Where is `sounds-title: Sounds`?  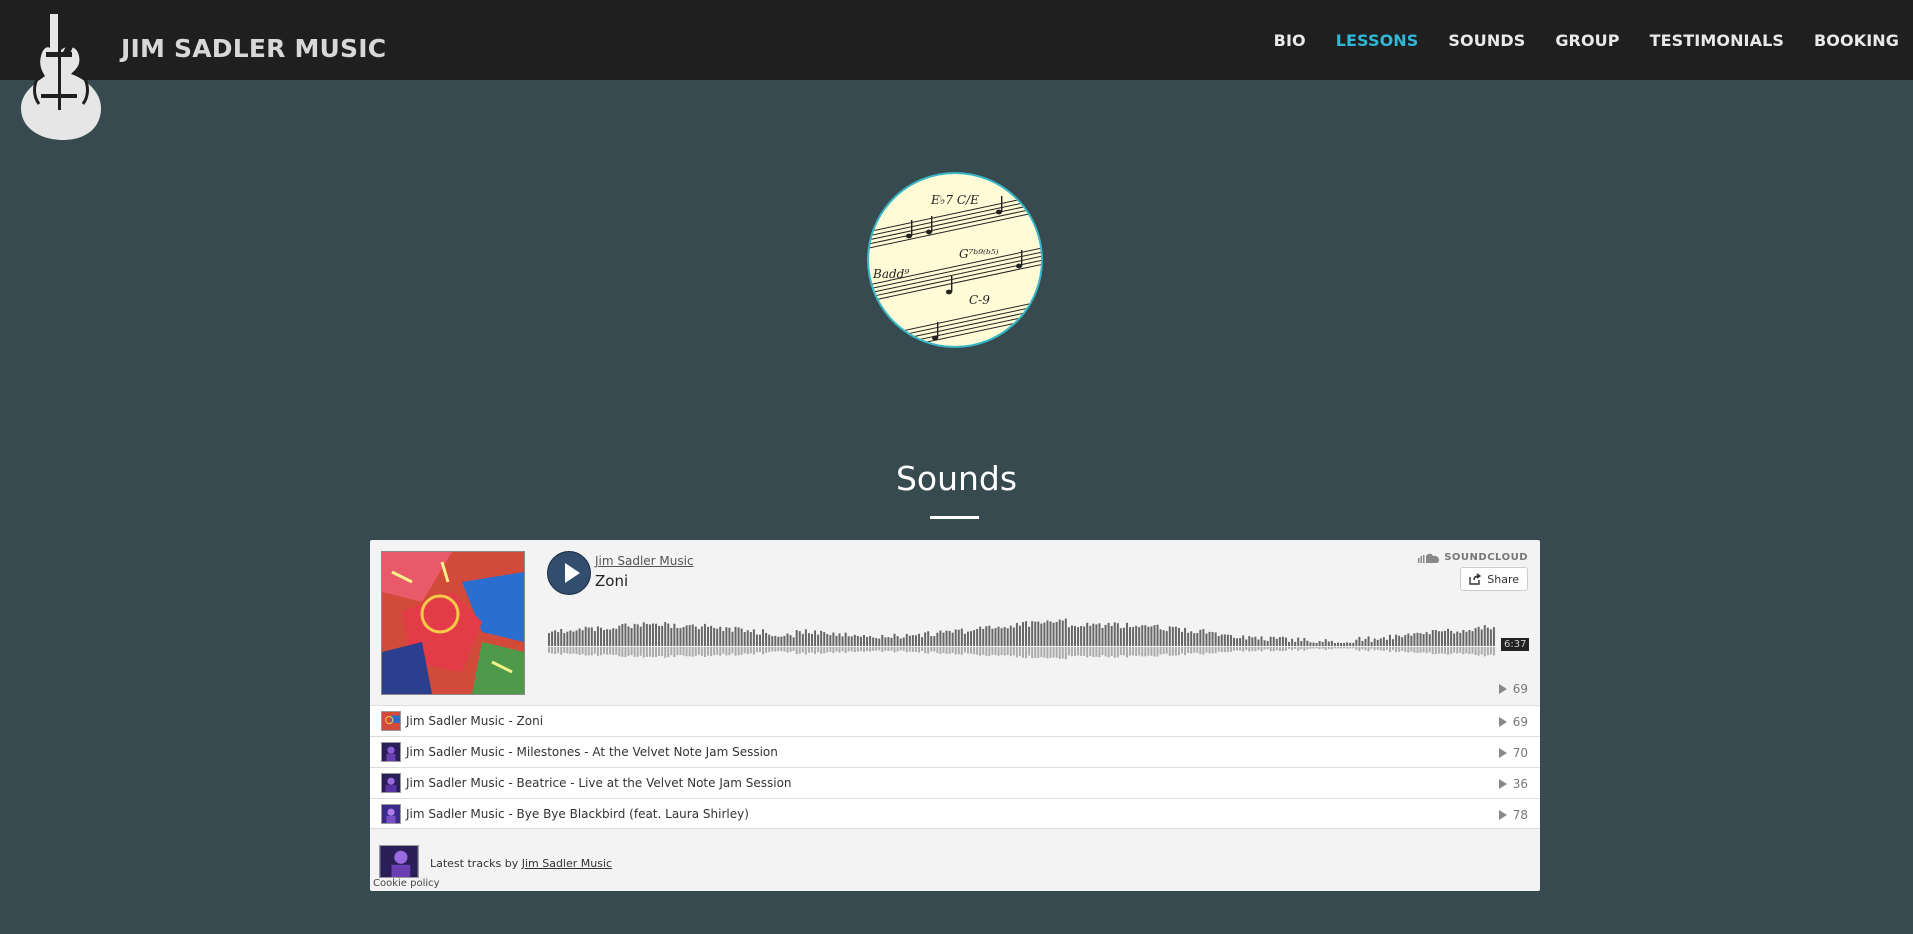 sounds-title: Sounds is located at coordinates (956, 478).